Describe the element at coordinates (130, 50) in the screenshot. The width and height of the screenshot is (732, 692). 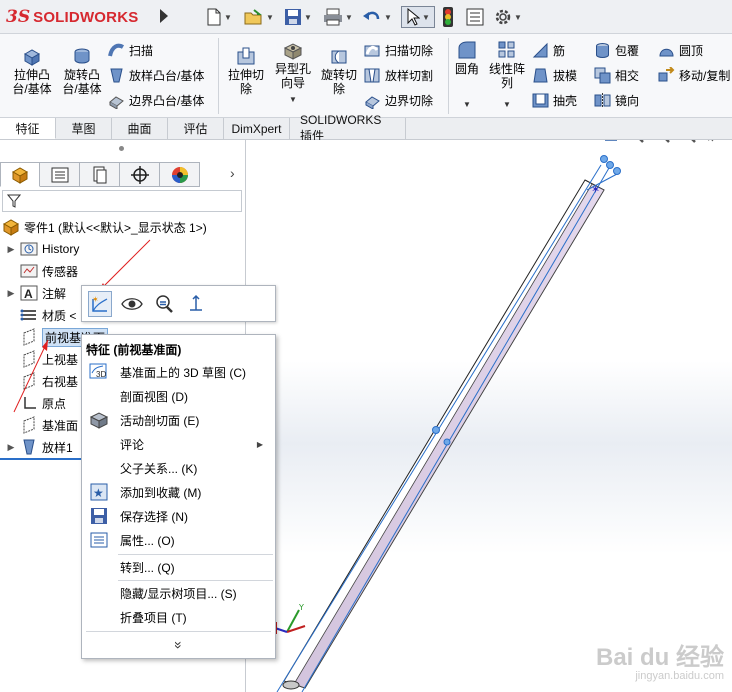
I see `swept-boss-button: 扫描` at that location.